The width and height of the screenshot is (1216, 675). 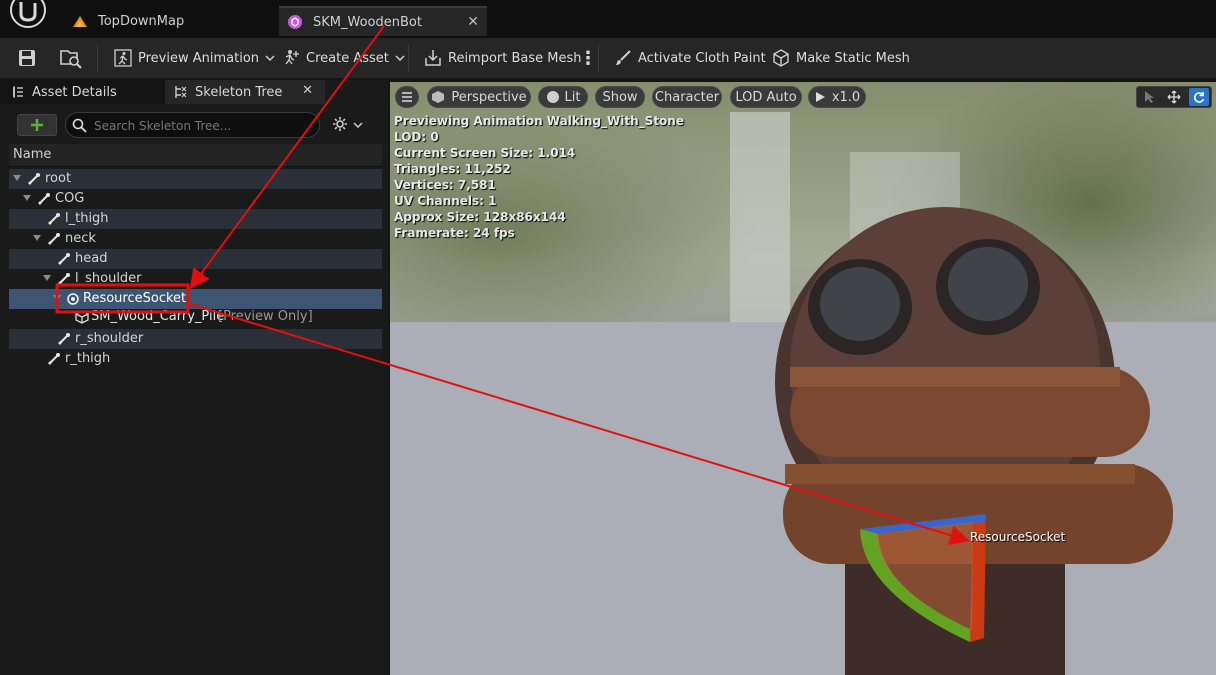 I want to click on show-button: Show, so click(x=620, y=97).